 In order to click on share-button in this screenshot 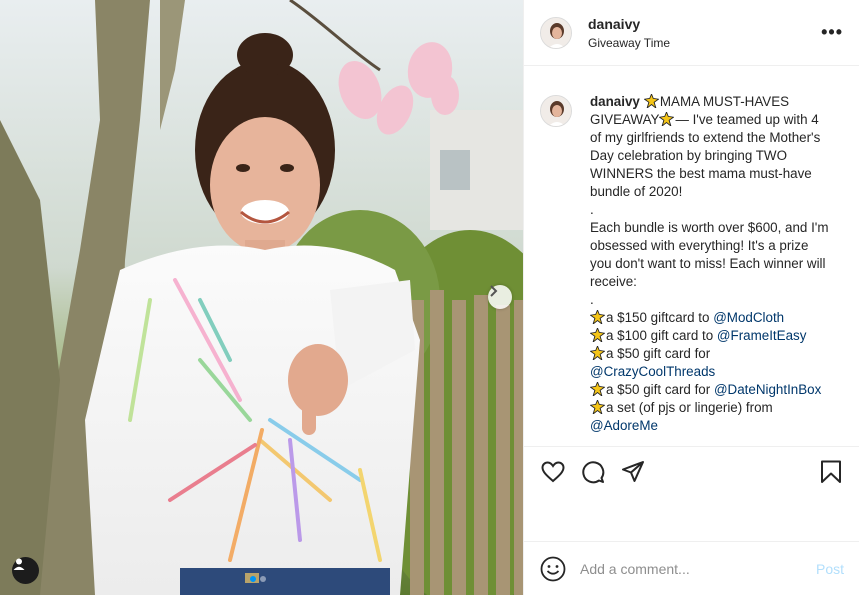, I will do `click(633, 472)`.